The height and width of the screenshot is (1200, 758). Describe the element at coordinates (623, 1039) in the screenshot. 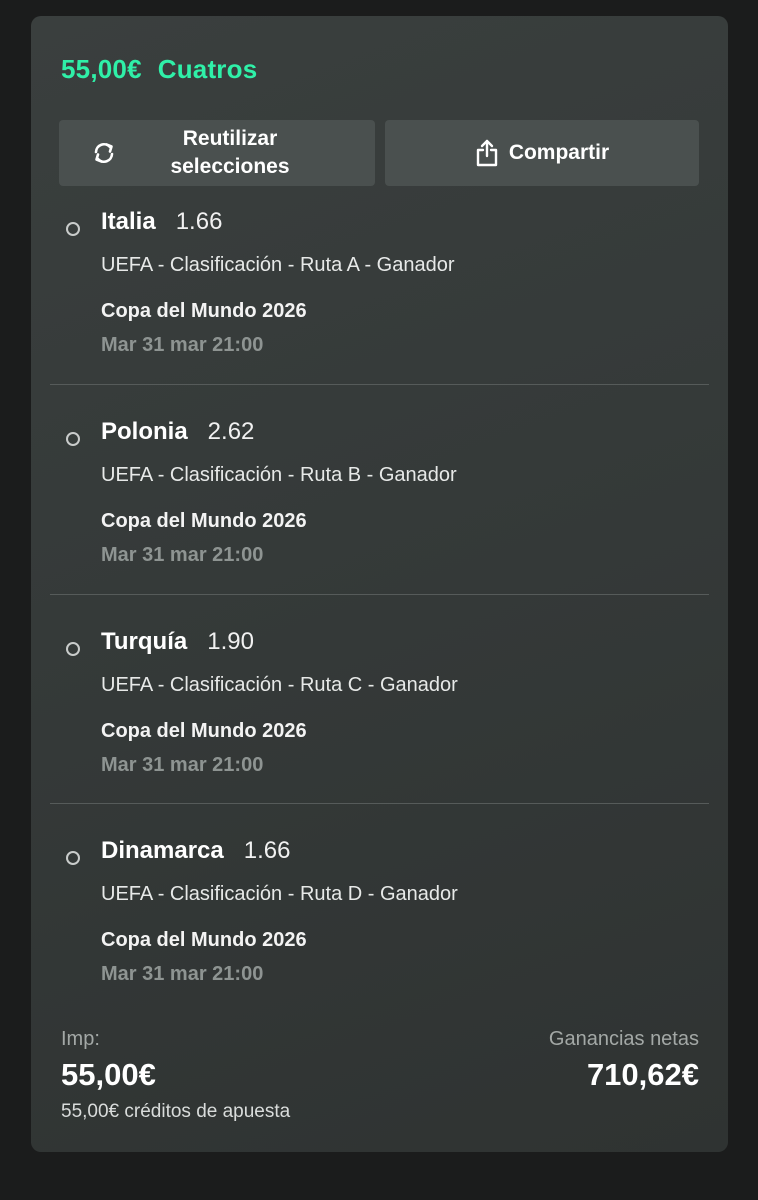

I see `net-winnings-label: Ganancias netas` at that location.